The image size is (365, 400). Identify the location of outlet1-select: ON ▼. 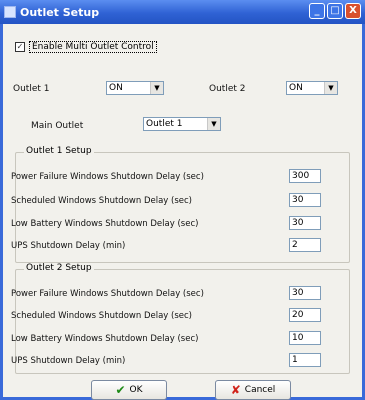
(135, 88).